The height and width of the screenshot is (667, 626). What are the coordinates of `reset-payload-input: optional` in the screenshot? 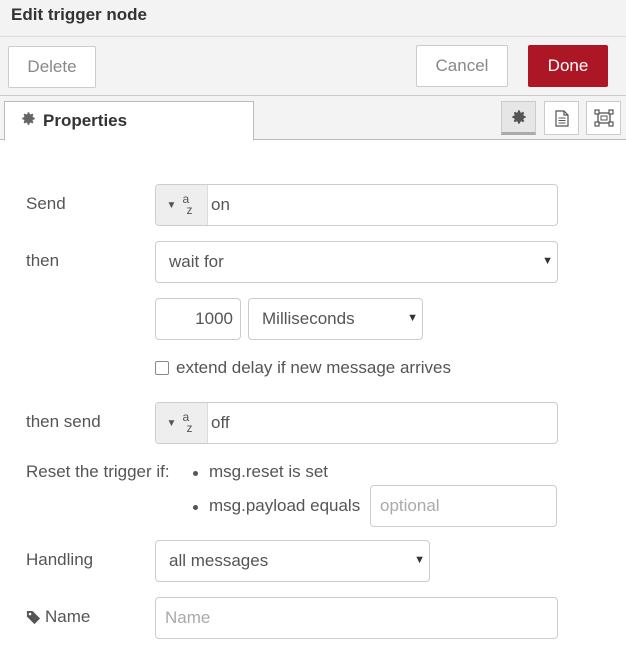 It's located at (463, 506).